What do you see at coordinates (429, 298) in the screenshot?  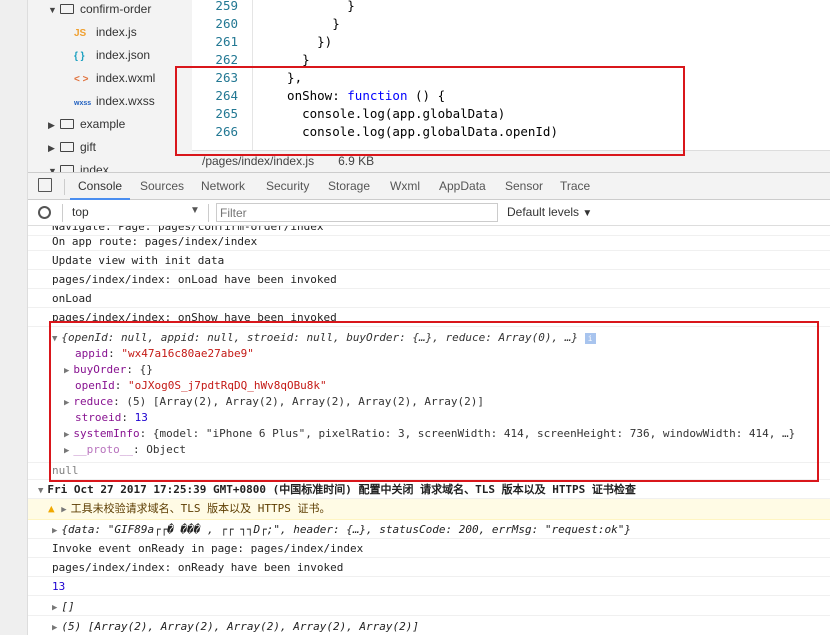 I see `log-line: onLoad` at bounding box center [429, 298].